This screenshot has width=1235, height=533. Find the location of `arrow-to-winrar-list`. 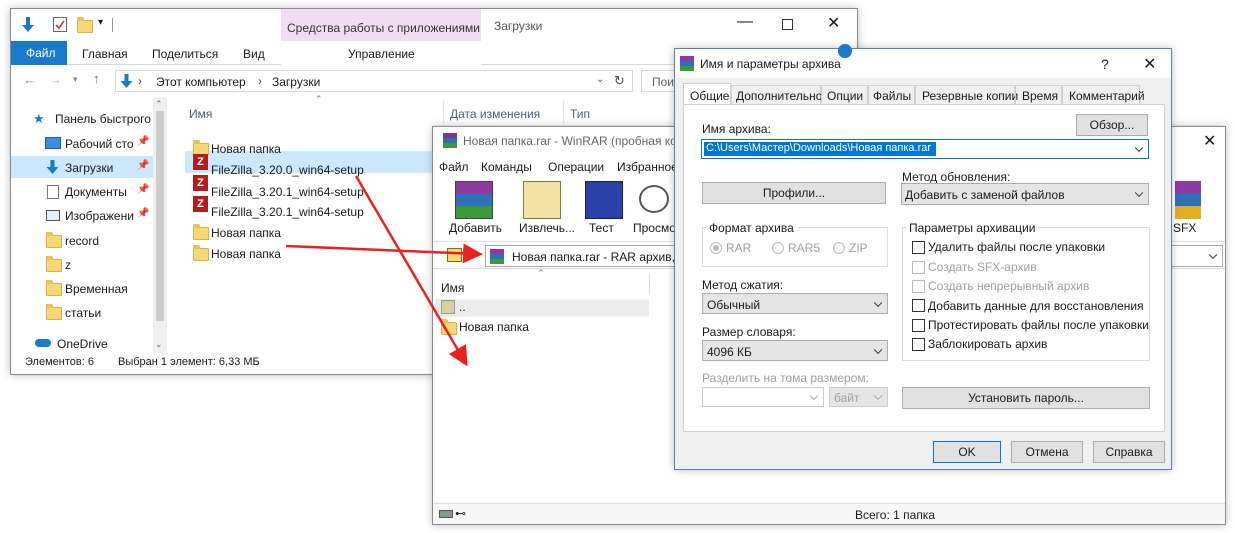

arrow-to-winrar-list is located at coordinates (411, 271).